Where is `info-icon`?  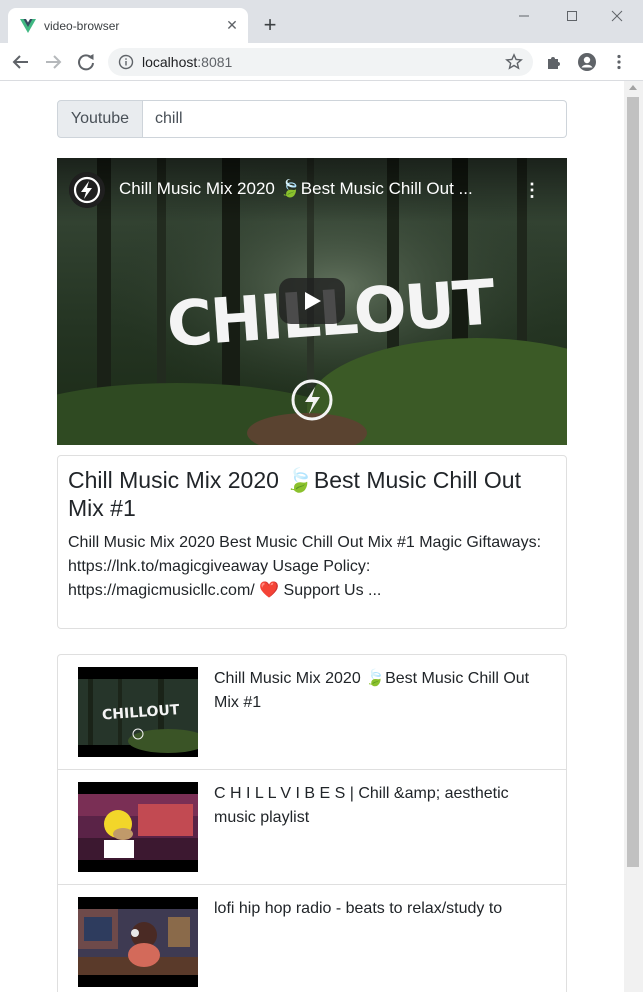
info-icon is located at coordinates (126, 62).